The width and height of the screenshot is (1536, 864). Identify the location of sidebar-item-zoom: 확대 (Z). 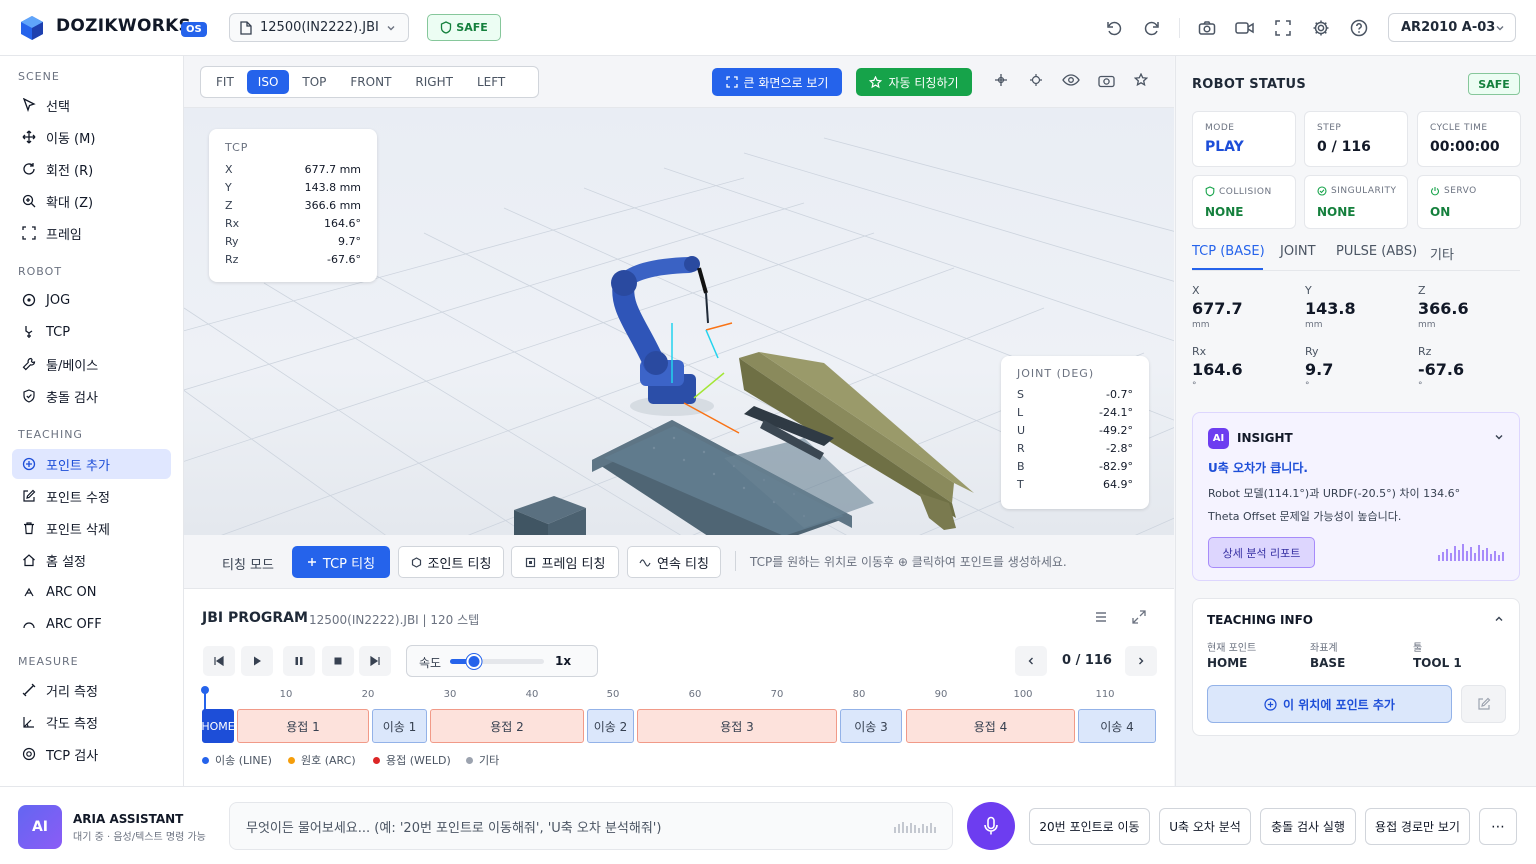
(91, 201).